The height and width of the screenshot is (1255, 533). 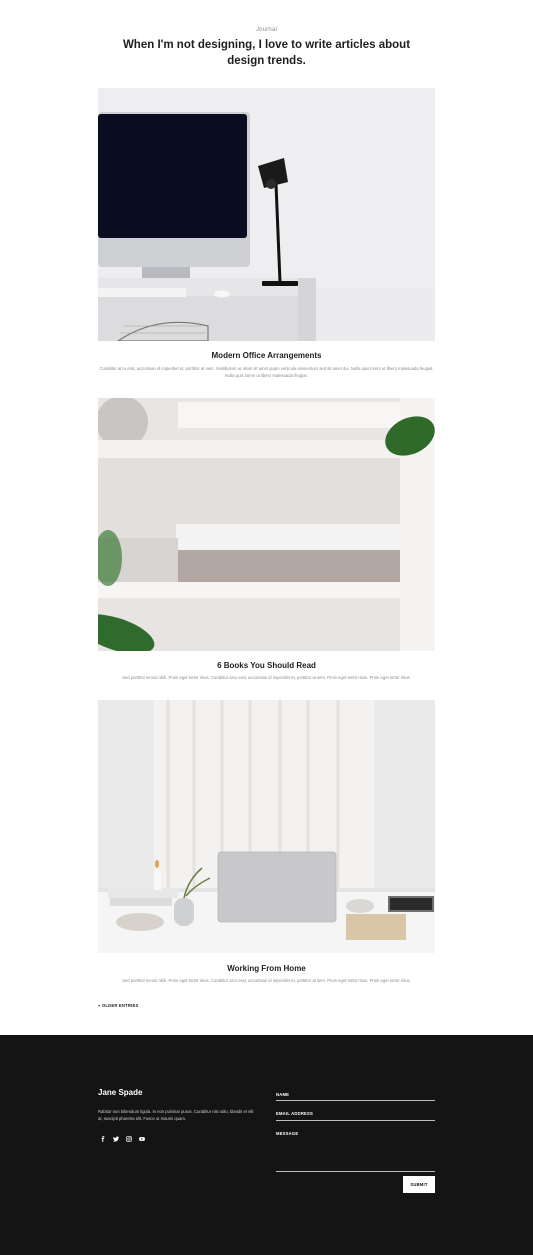 I want to click on home-desk-photo, so click(x=266, y=826).